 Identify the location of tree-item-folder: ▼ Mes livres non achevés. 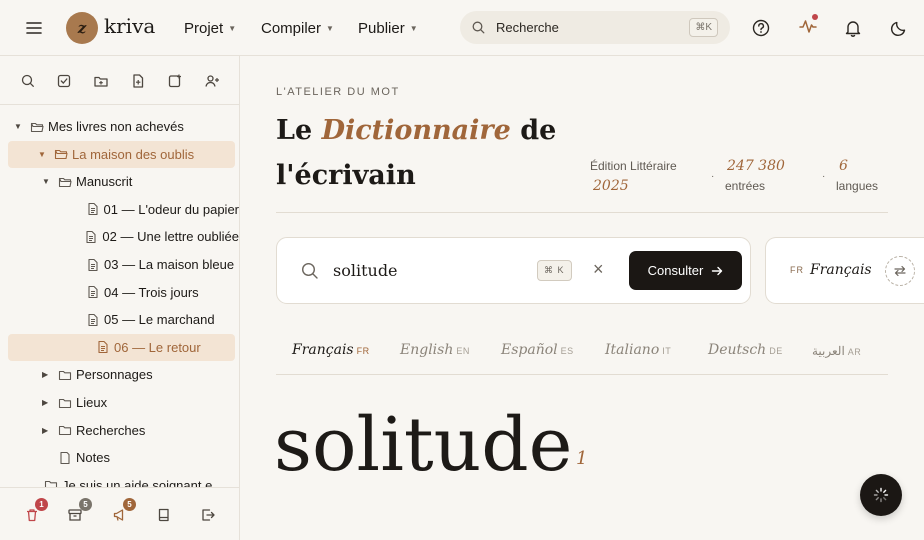
(119, 126).